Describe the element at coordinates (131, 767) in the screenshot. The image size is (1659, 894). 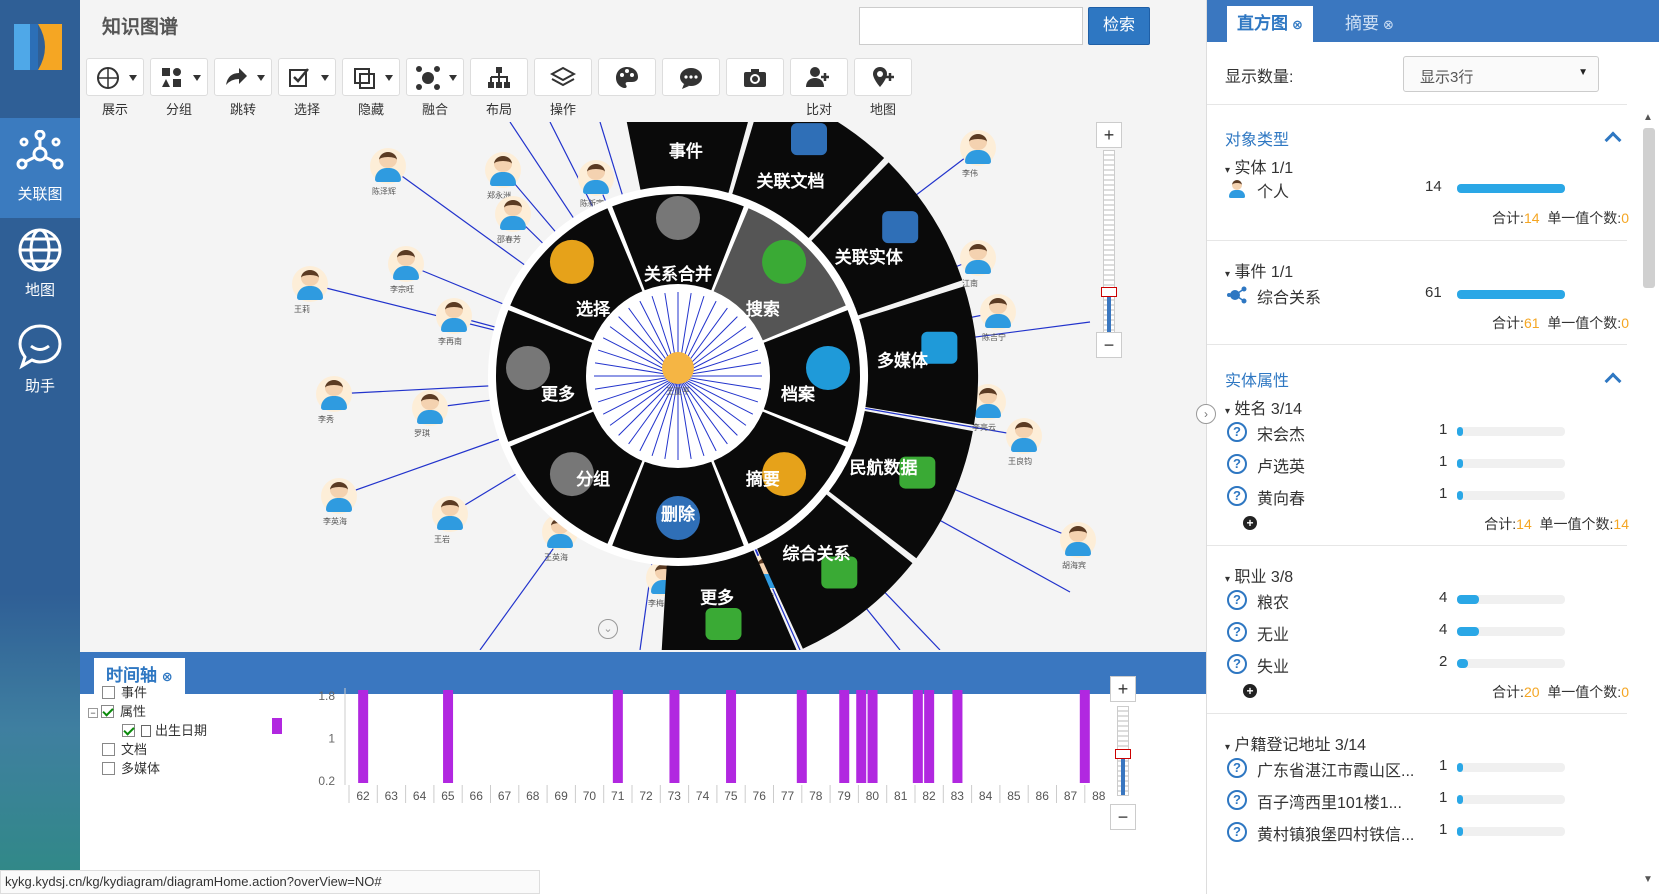
I see `tree-item-multimedia: 多媒体` at that location.